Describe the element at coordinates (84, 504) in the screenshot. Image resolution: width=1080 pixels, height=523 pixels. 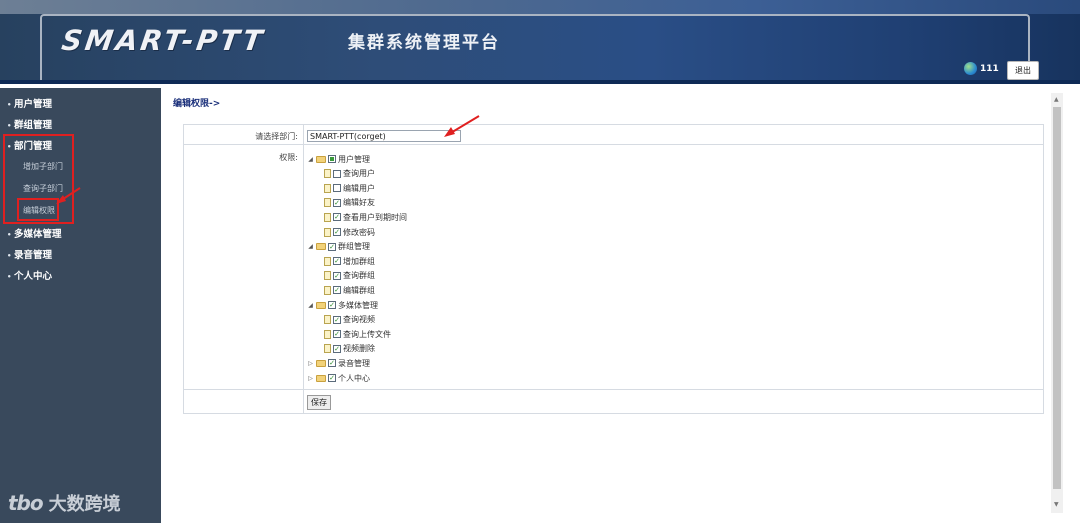
I see `watermark-text: 大数跨境` at that location.